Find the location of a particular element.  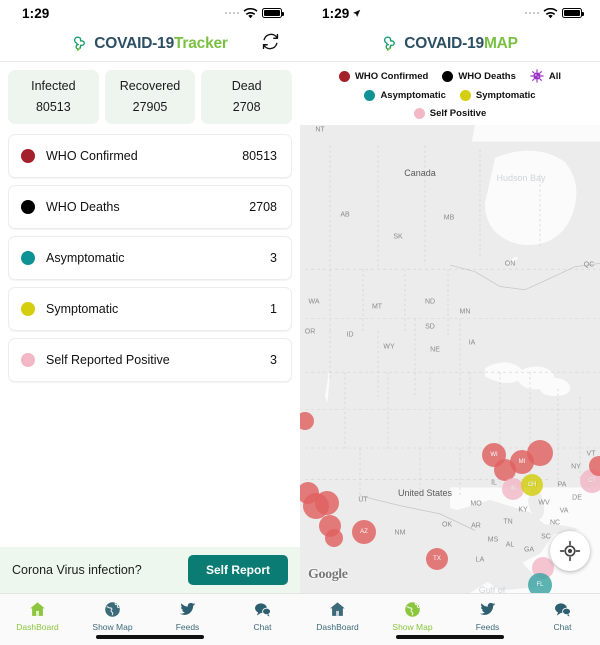

legend-item-all: All is located at coordinates (545, 76).